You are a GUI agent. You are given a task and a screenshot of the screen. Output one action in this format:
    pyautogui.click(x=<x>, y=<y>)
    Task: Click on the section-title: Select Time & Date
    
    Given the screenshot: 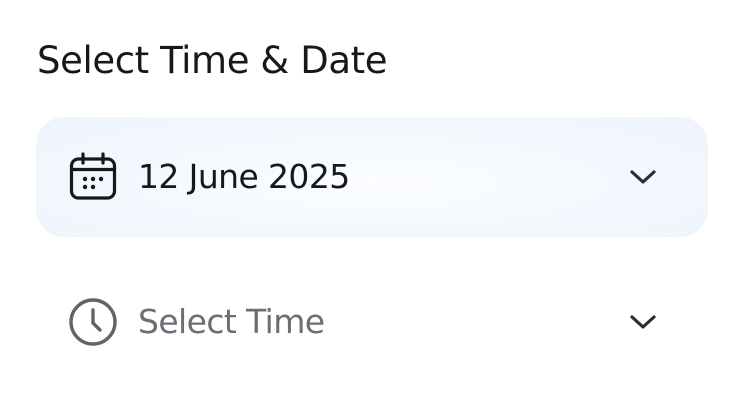 What is the action you would take?
    pyautogui.click(x=212, y=60)
    